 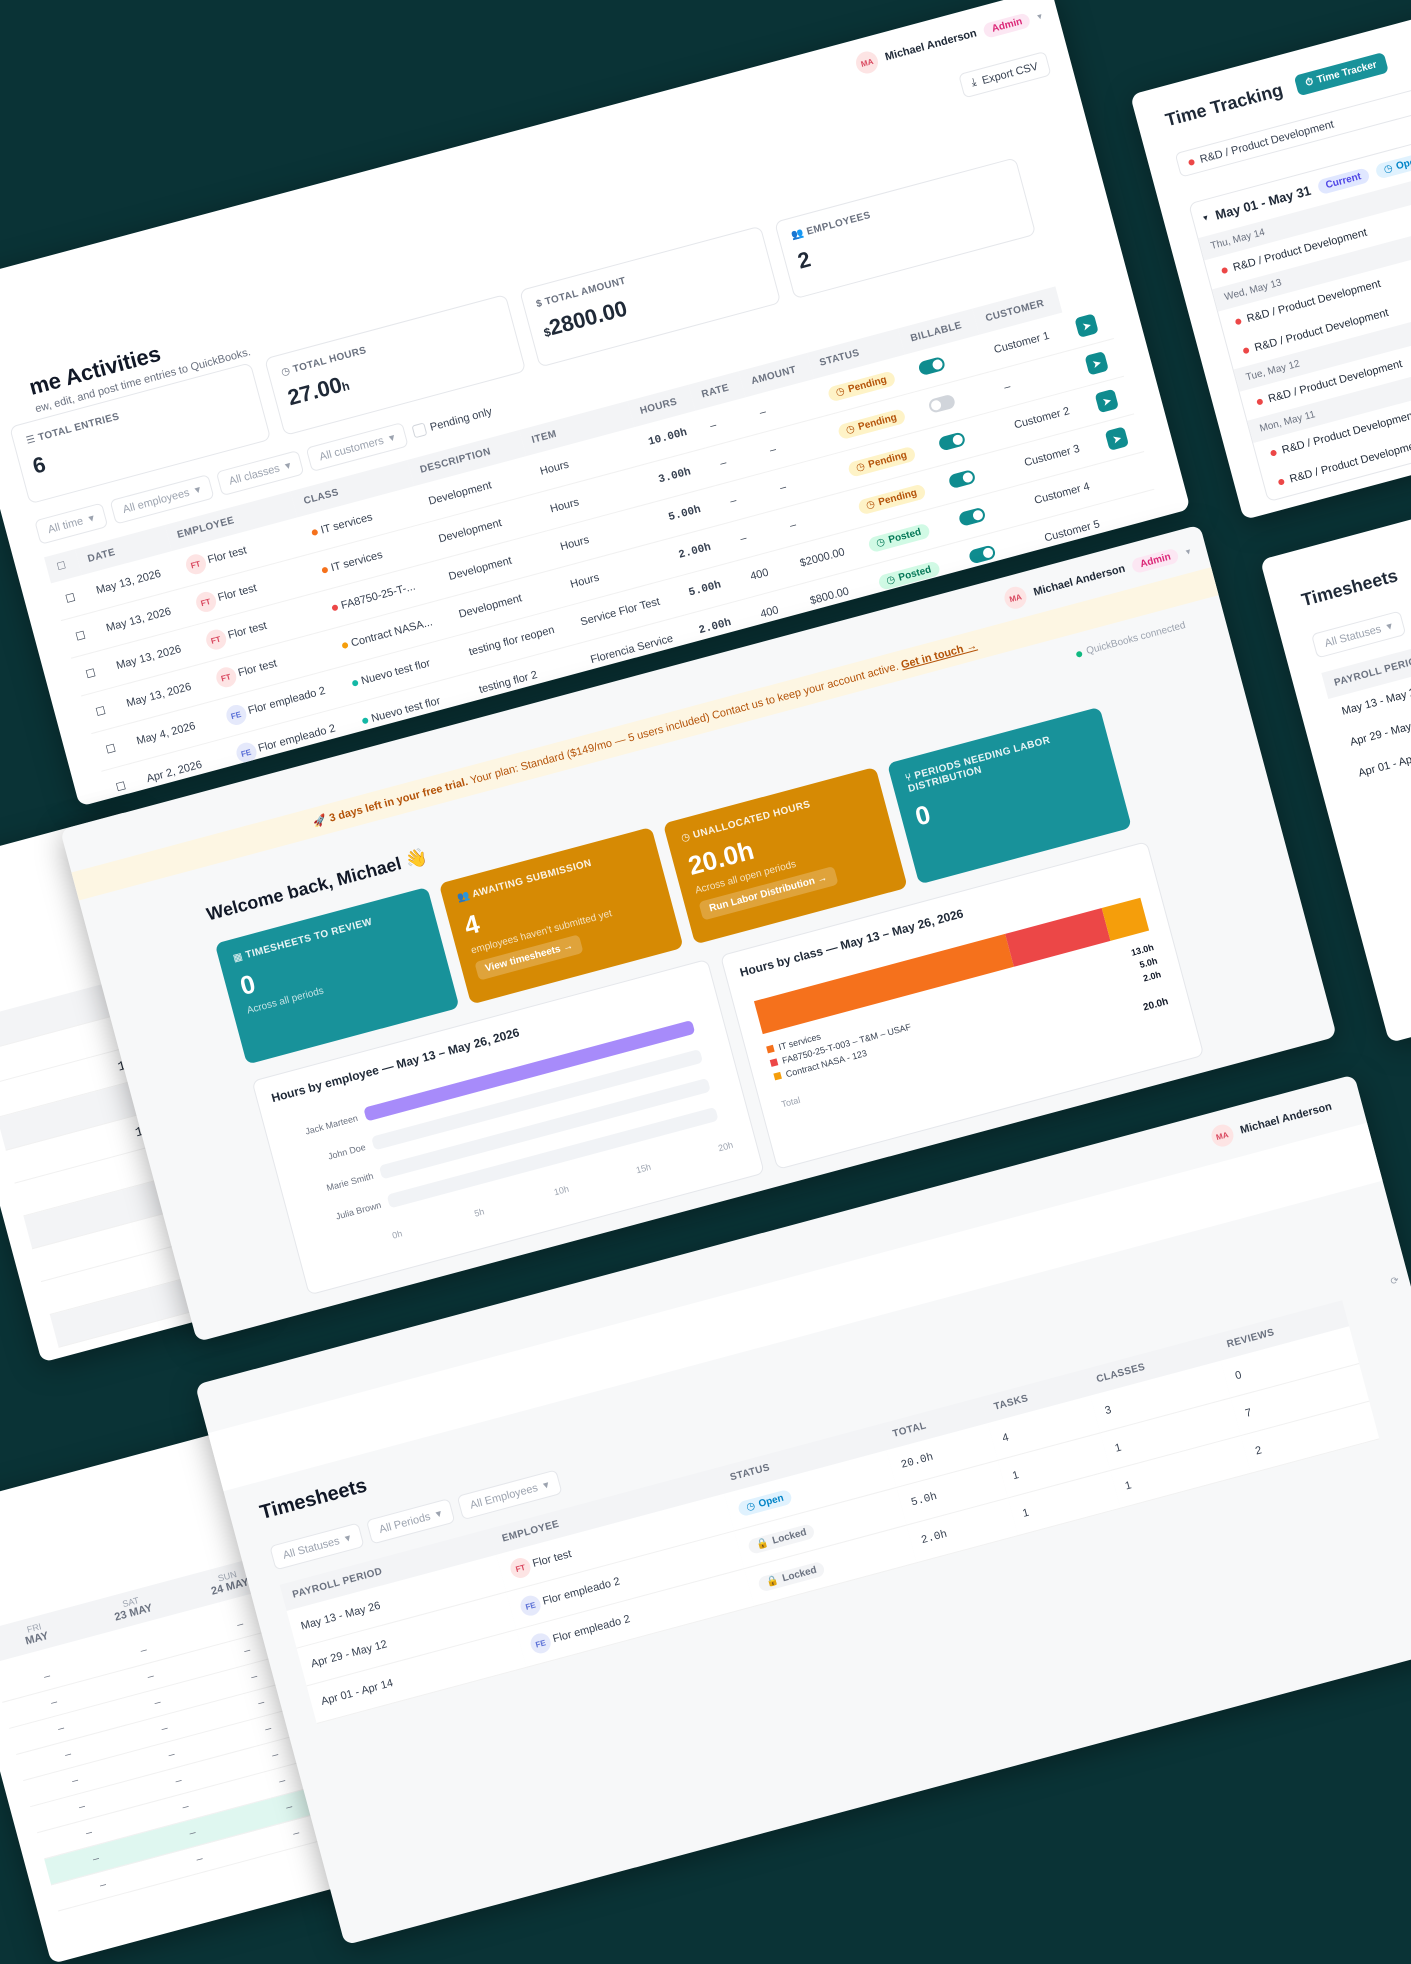 I want to click on filter-time: All time ▾, so click(x=71, y=523).